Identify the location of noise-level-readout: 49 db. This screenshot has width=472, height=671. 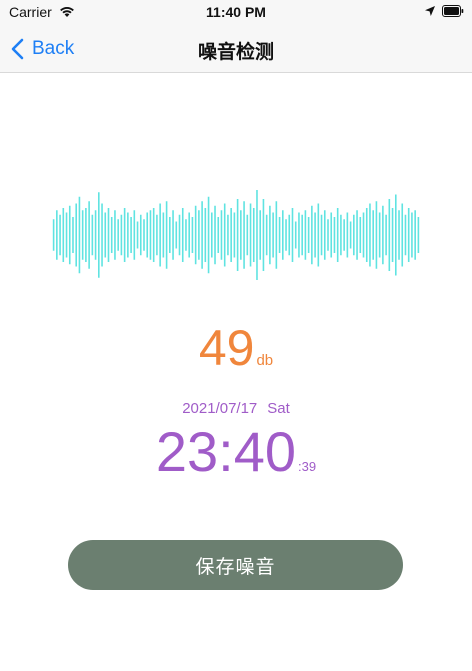
(236, 348).